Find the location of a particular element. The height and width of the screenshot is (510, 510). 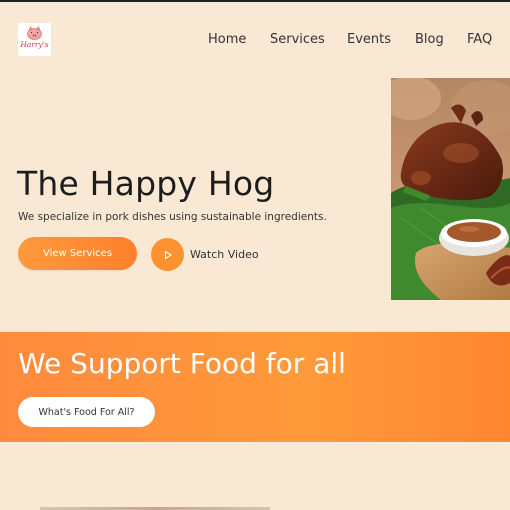

whats-food-for-all-button: What's Food For All? is located at coordinates (86, 412).